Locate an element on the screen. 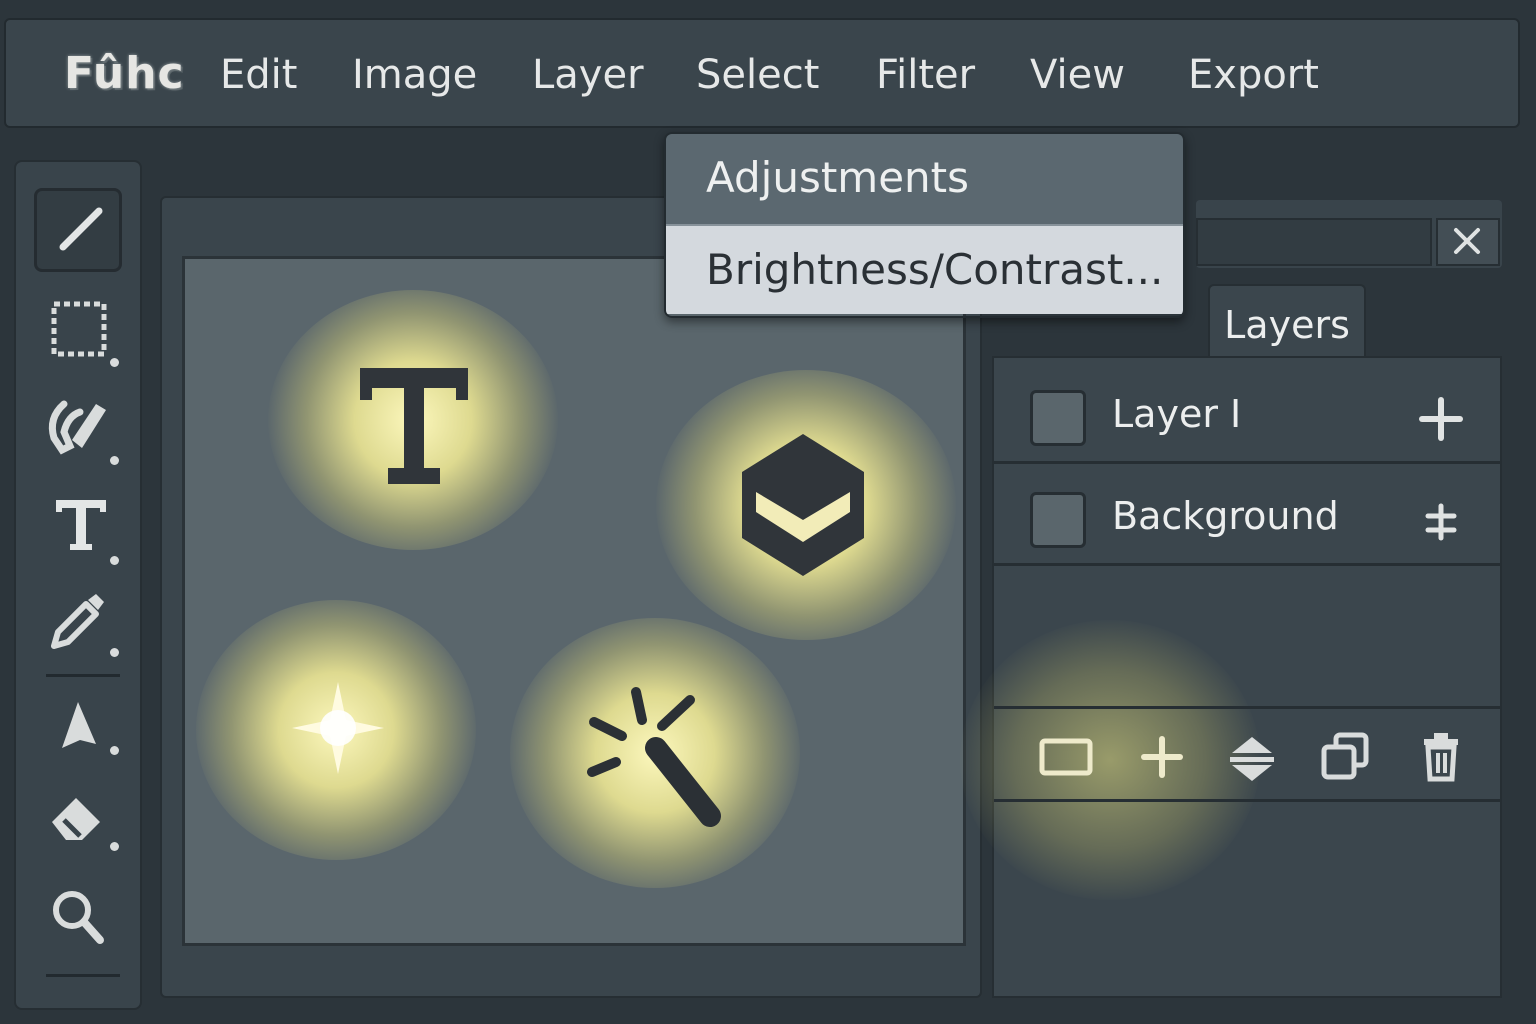  new-layer-icon is located at coordinates (1066, 757).